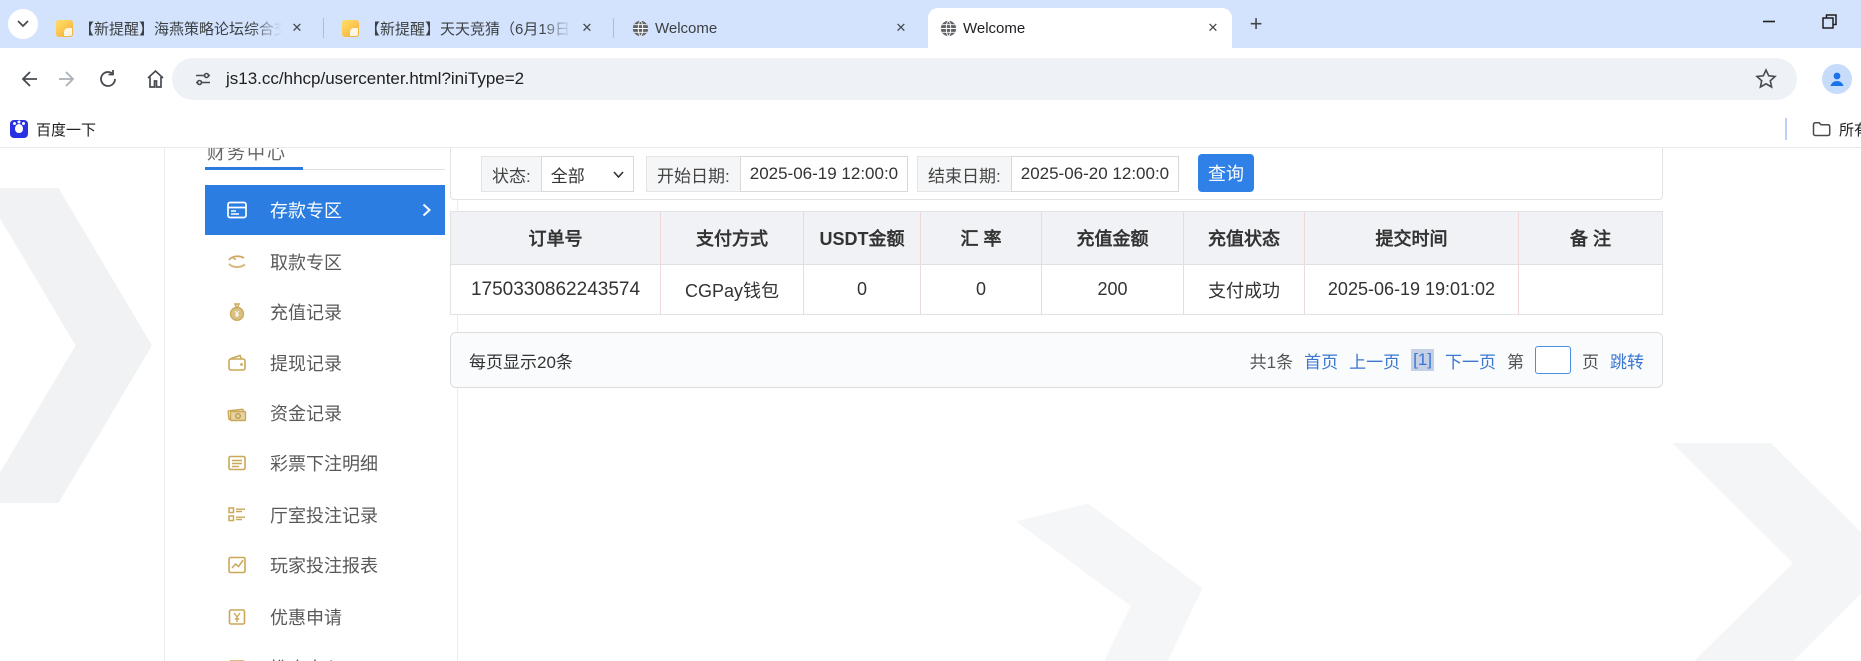 This screenshot has width=1861, height=661. I want to click on minimize-button, so click(1769, 21).